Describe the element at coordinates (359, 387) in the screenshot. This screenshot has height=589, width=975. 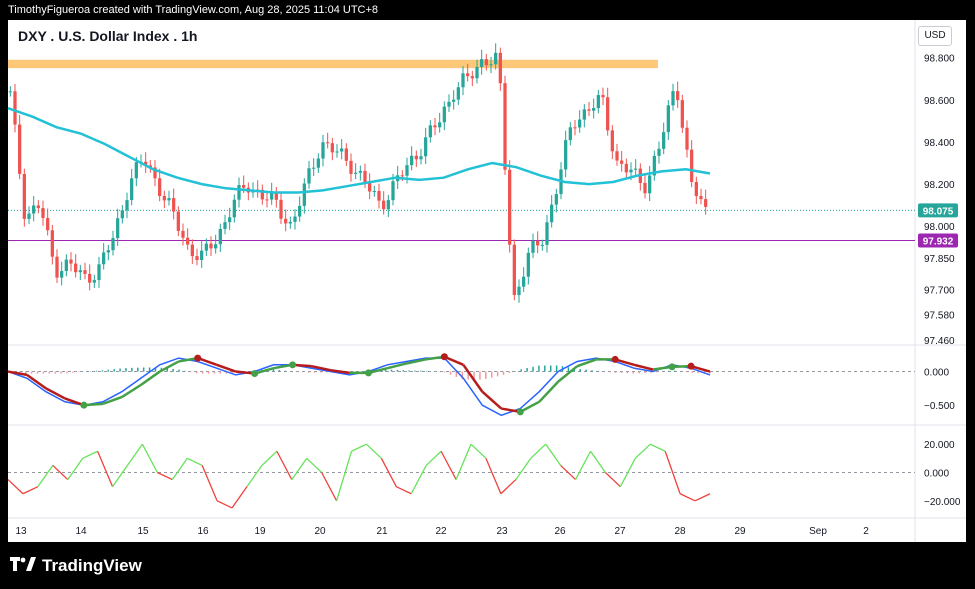
I see `macd-fast-line` at that location.